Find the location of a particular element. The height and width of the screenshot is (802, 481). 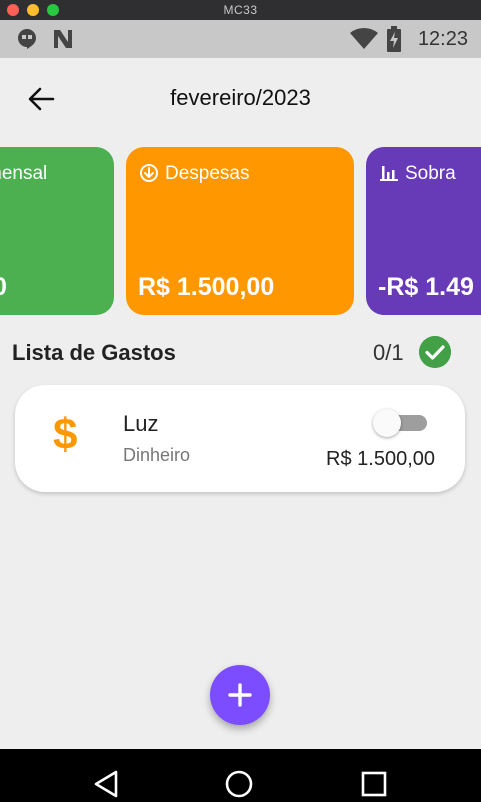

expense-item: $ Luz Dinheiro R$ 1.500,00 is located at coordinates (240, 438).